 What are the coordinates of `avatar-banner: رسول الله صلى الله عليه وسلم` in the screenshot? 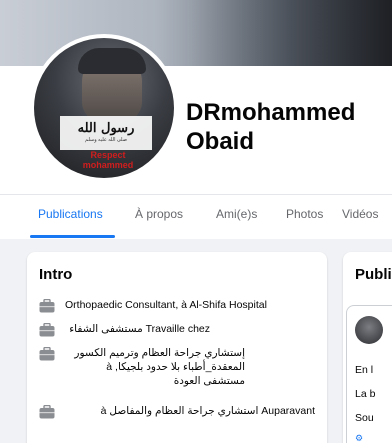 It's located at (106, 133).